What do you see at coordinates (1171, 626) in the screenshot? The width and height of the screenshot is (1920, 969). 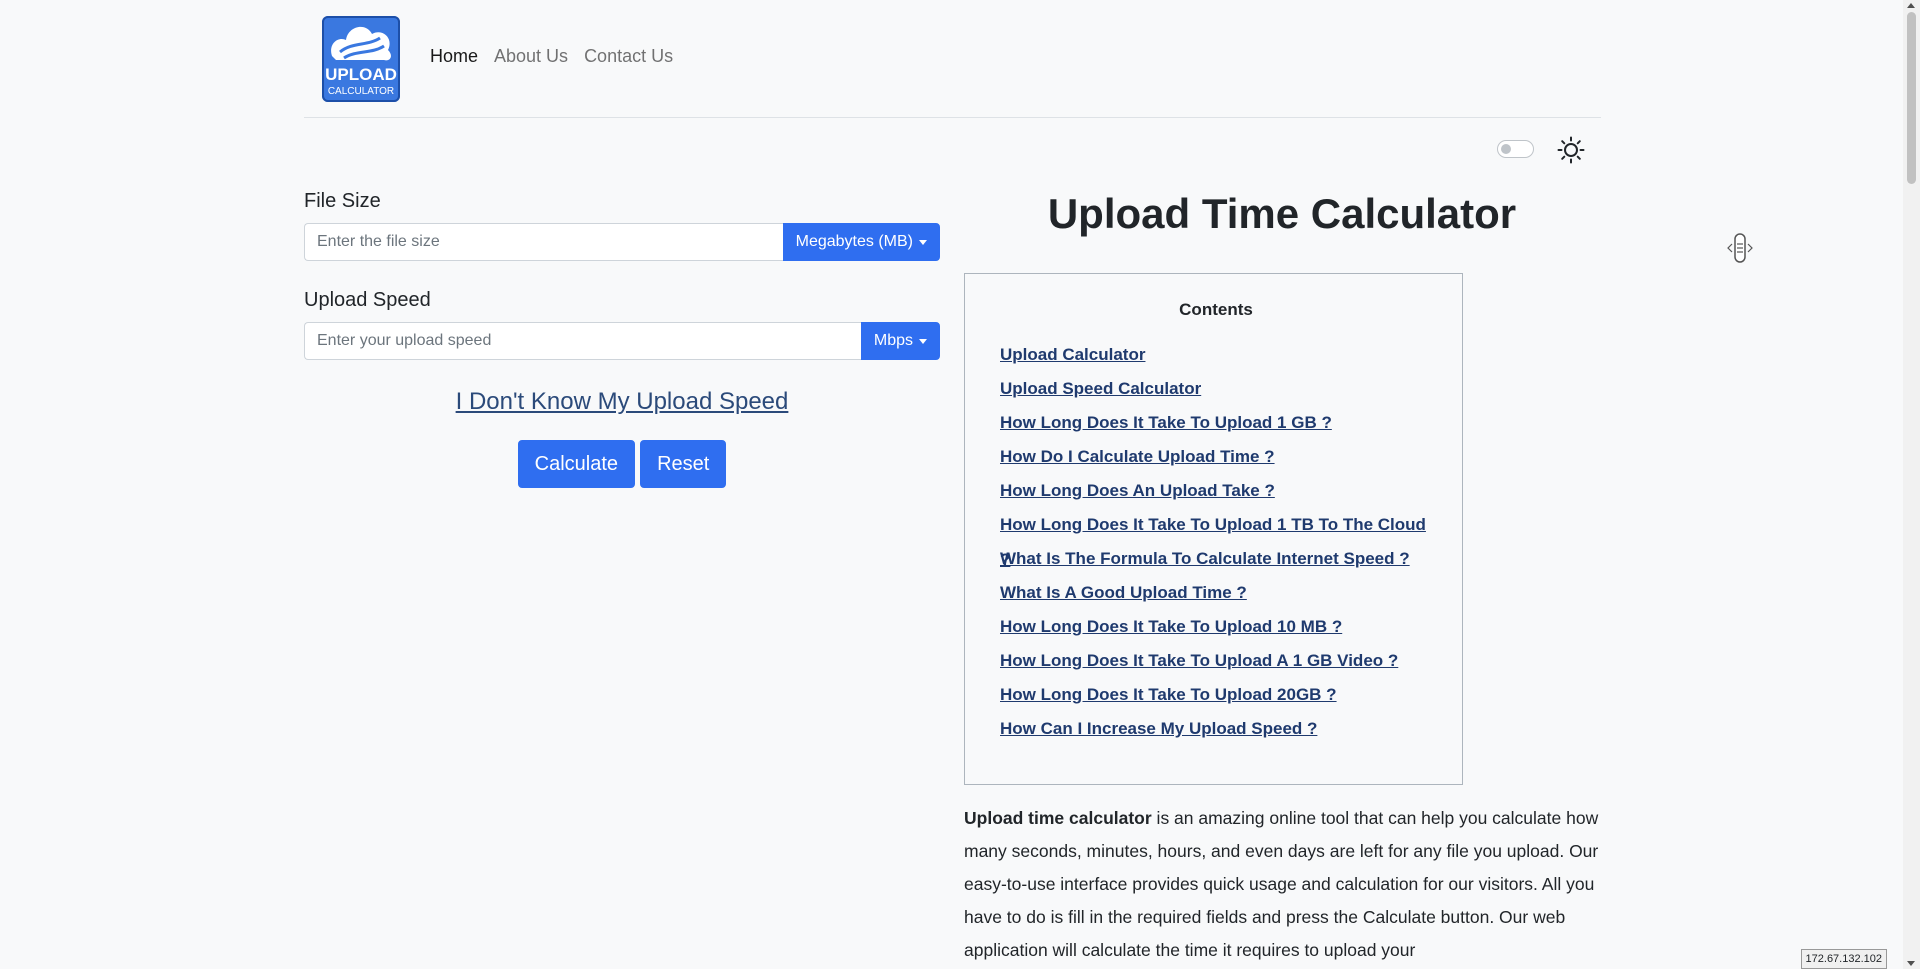 I see `toc-link: How Long Does It Take To Upload 10 MB ?` at bounding box center [1171, 626].